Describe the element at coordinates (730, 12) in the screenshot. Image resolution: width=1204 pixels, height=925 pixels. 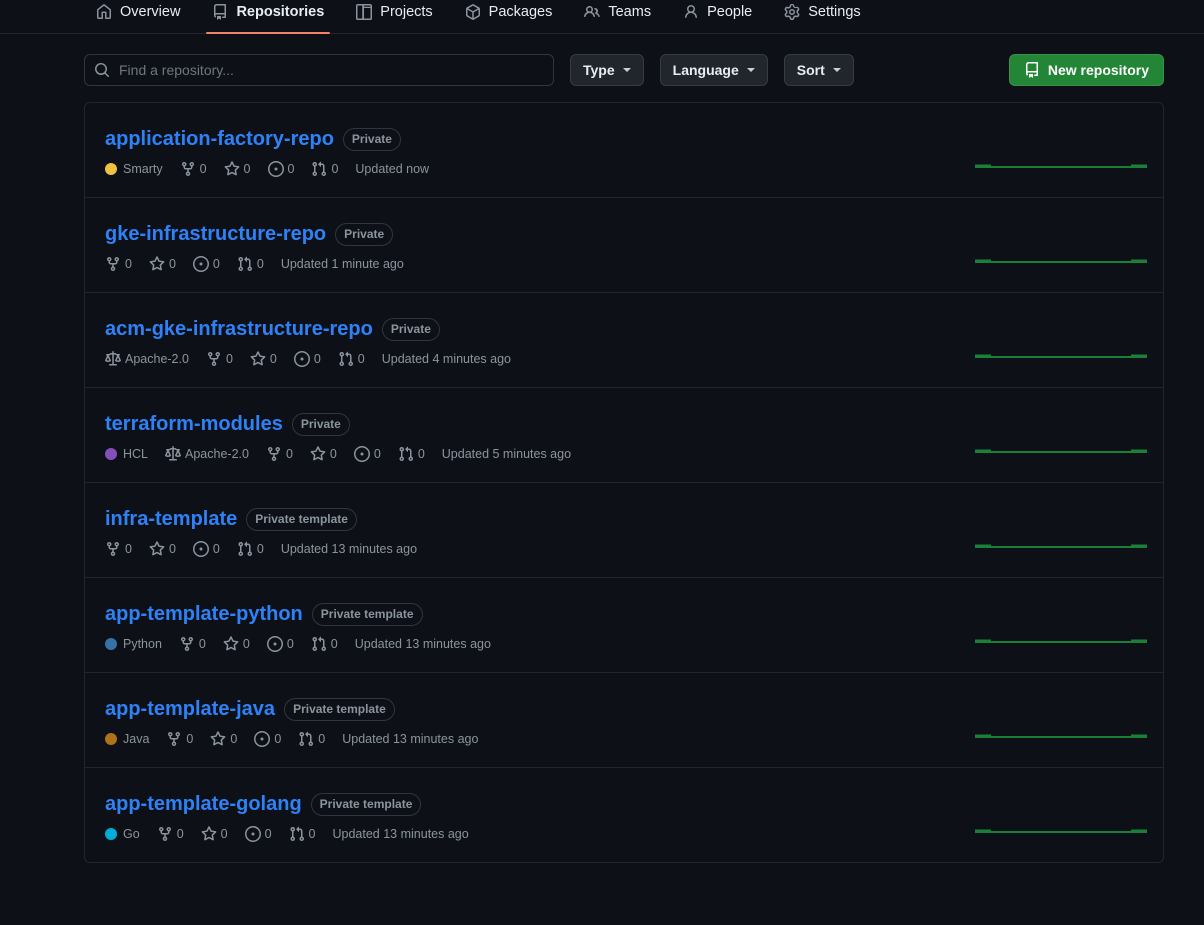
I see `nav-item-label: People` at that location.